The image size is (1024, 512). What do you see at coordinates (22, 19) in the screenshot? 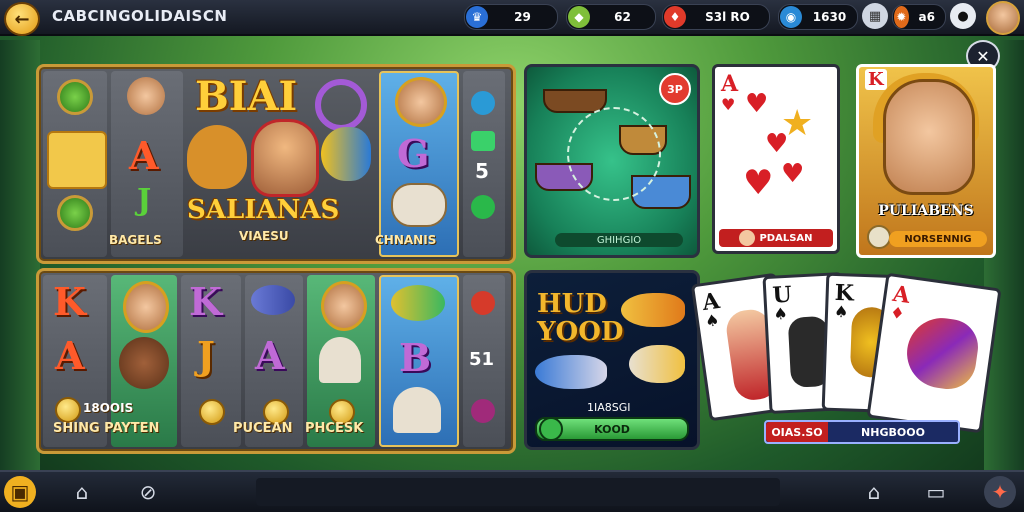
I see `arrow-left-icon: ←` at bounding box center [22, 19].